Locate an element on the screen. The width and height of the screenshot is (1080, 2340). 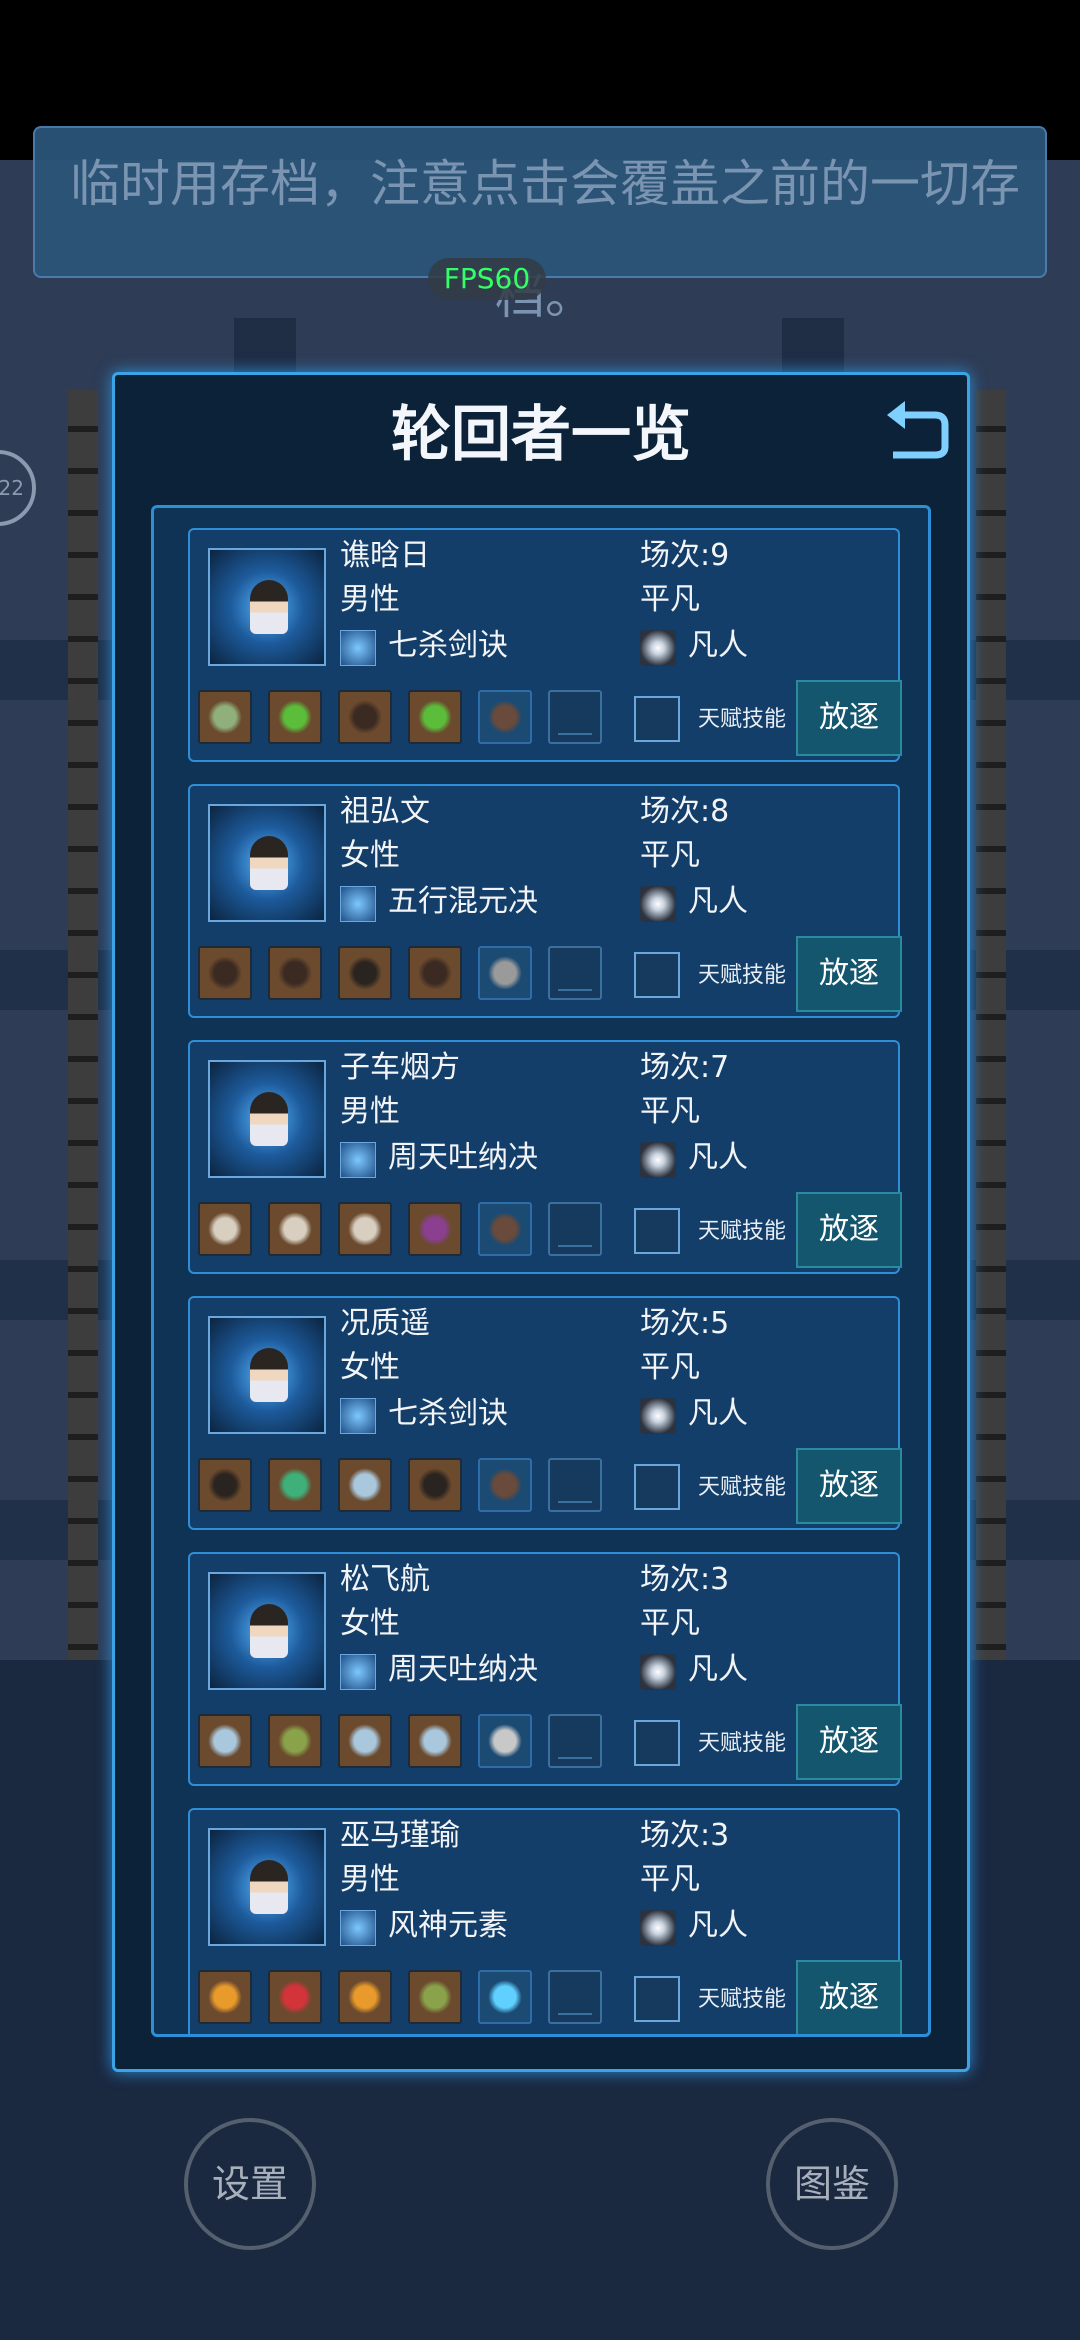
character-card: 况质遥 女性 七杀剑诀 场次:5 平凡 凡人 天赋技能 放逐 is located at coordinates (545, 1413).